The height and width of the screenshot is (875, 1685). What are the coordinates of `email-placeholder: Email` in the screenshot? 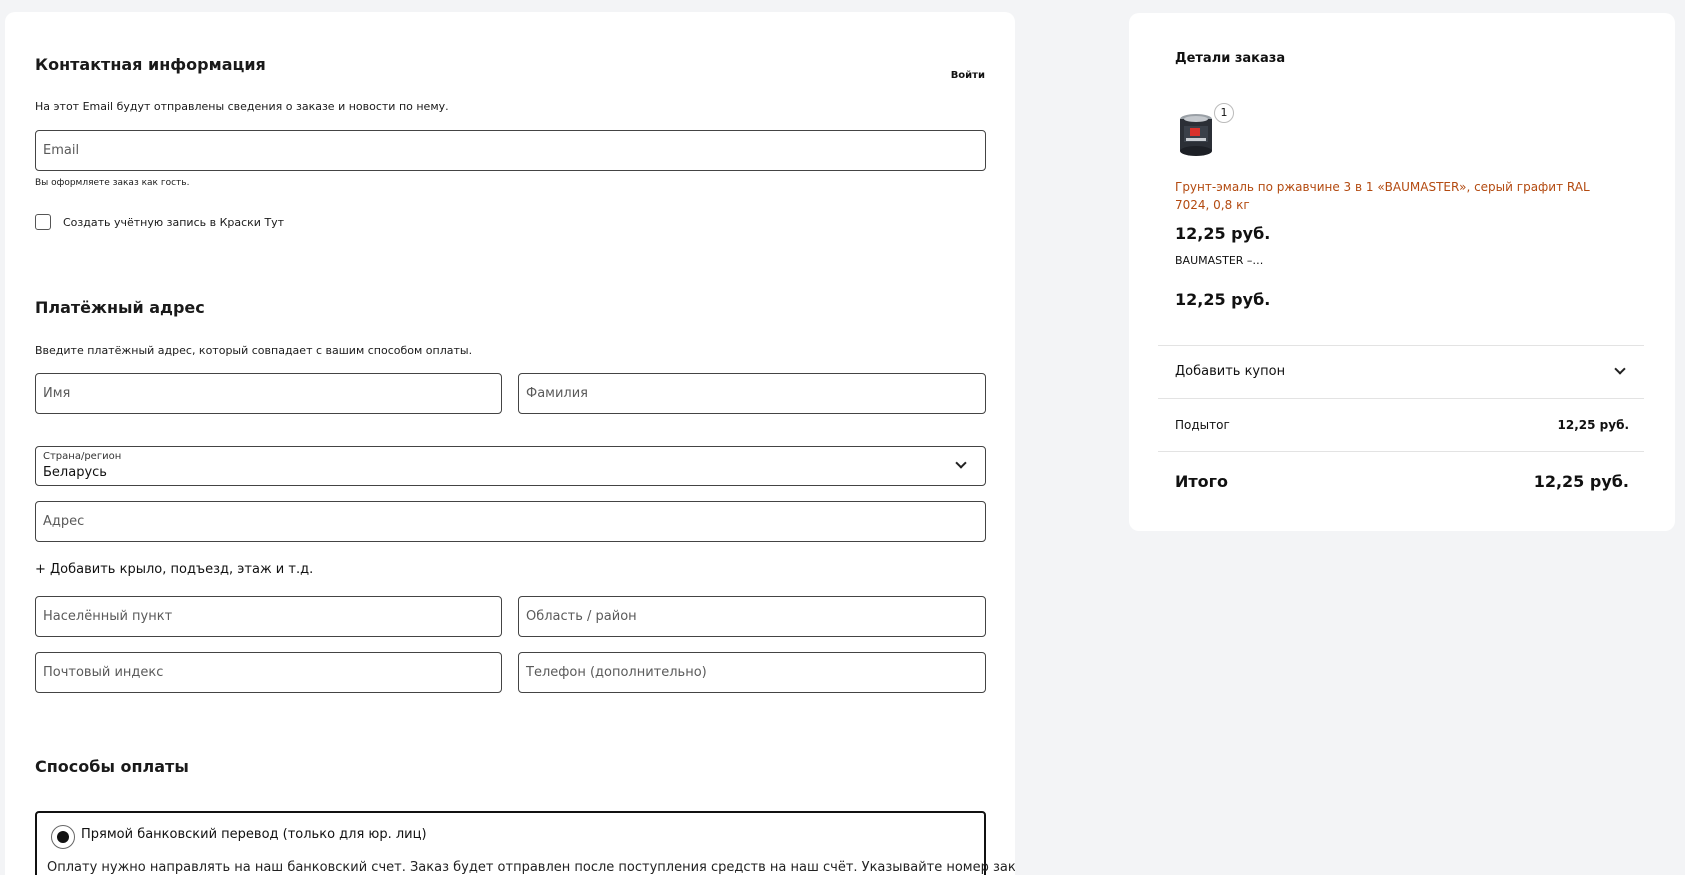 It's located at (61, 150).